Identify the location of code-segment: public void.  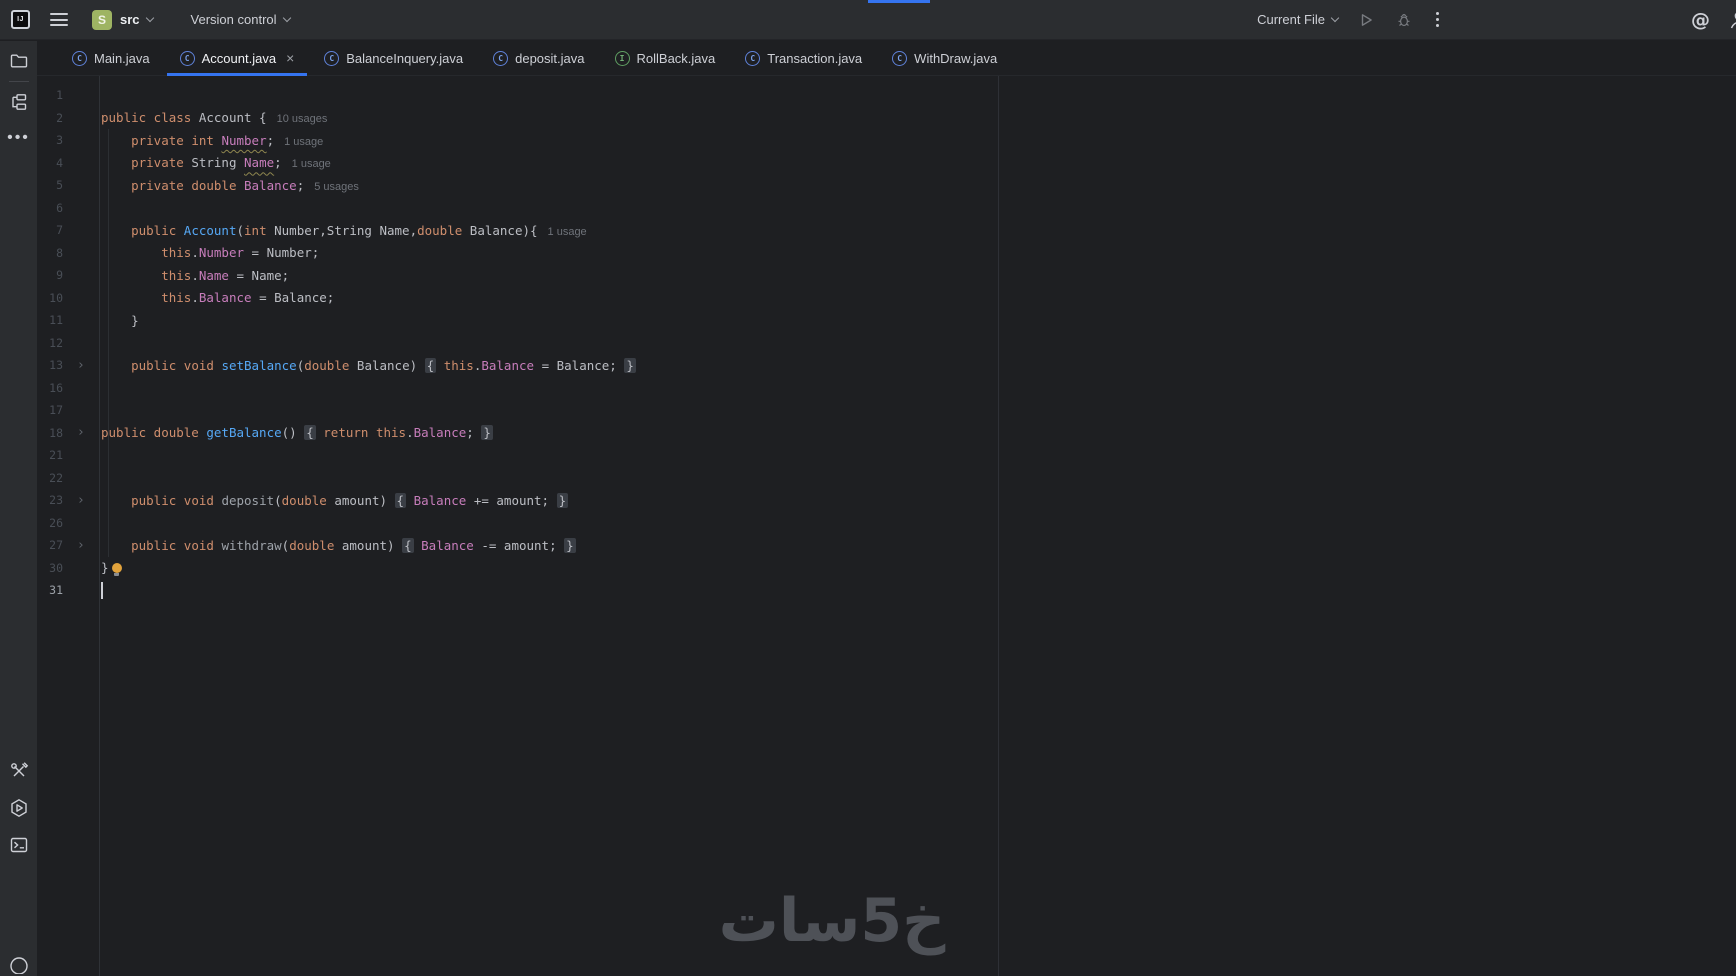
(172, 545).